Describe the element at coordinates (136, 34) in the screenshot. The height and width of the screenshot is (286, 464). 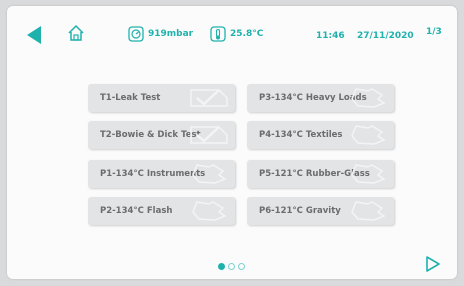
I see `pressure-gauge-icon` at that location.